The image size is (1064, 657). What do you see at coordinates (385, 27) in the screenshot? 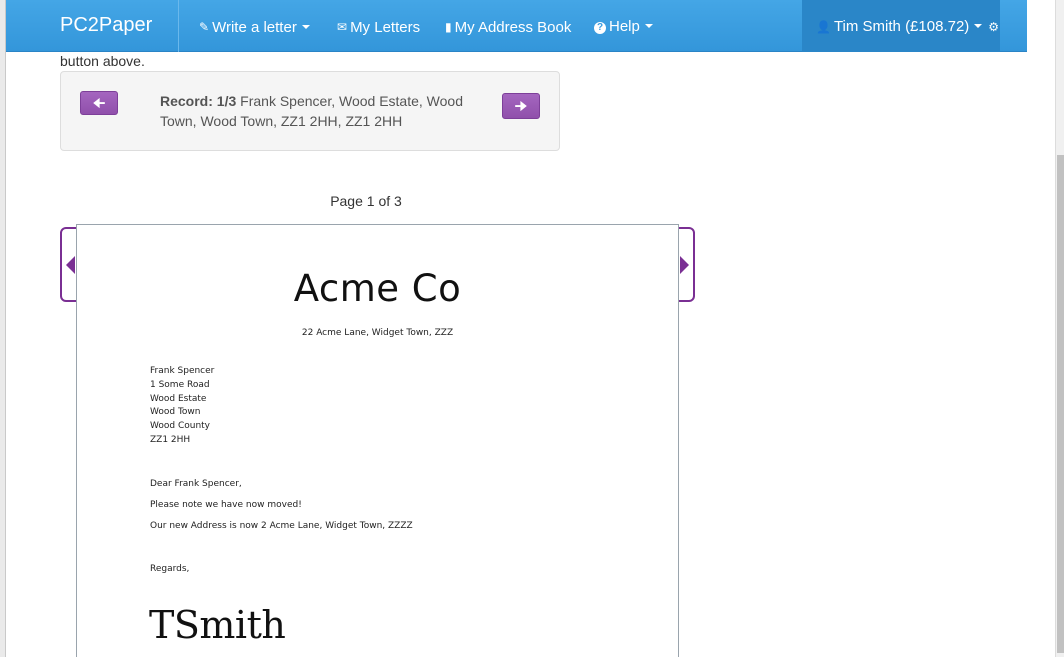
I see `nav-my-letters-label: My Letters` at bounding box center [385, 27].